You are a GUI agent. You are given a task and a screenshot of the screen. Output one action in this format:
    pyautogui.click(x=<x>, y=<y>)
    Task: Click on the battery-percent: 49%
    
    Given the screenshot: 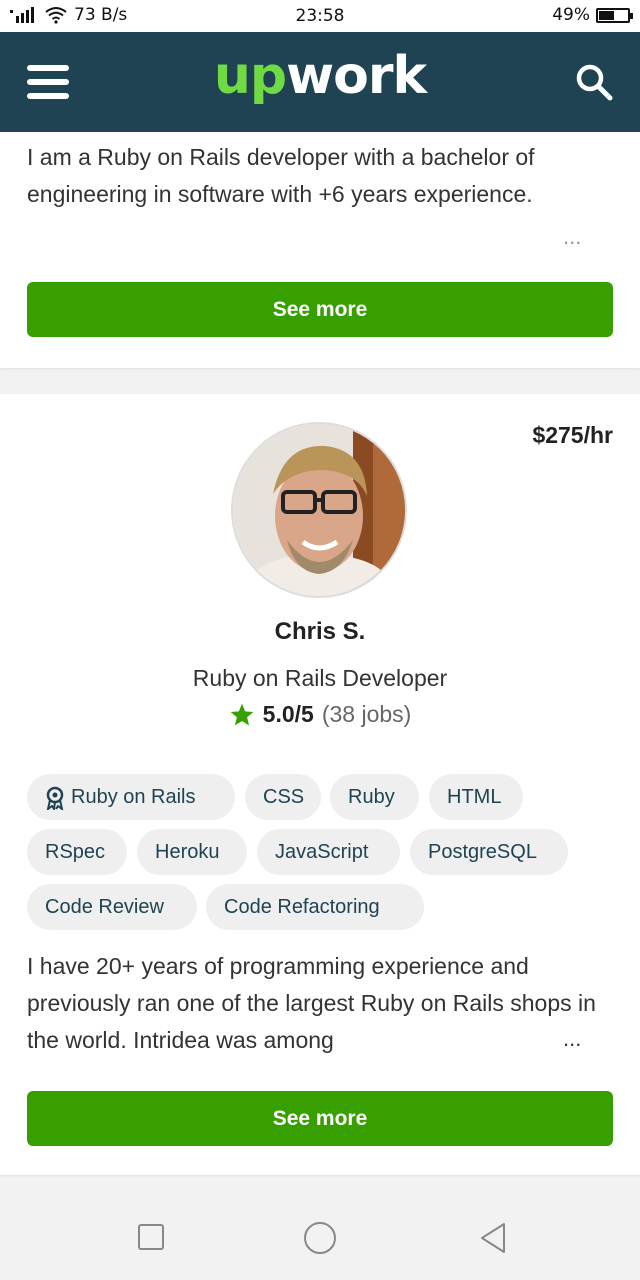 What is the action you would take?
    pyautogui.click(x=571, y=15)
    